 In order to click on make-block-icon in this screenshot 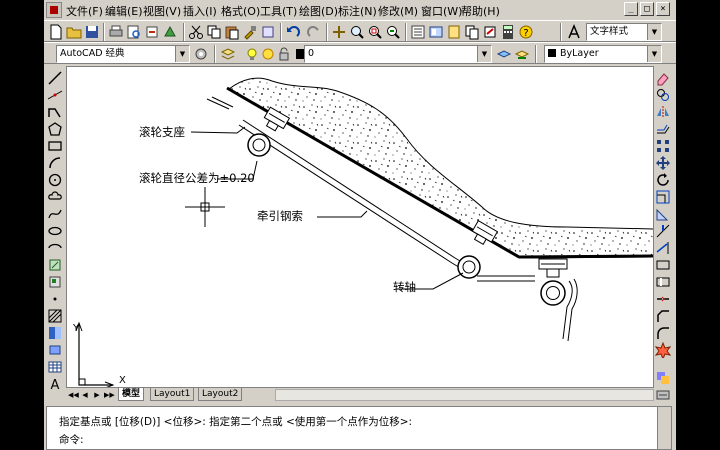, I will do `click(55, 282)`.